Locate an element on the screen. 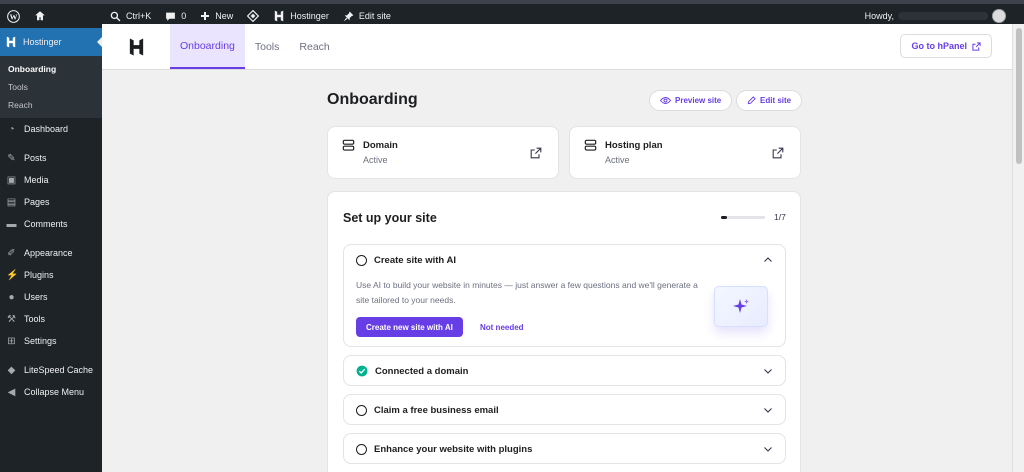 The image size is (1024, 472). comment-icon is located at coordinates (171, 16).